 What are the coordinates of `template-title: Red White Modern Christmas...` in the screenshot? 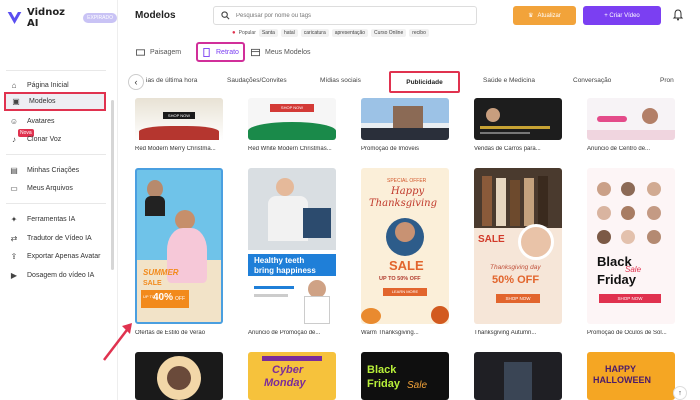 It's located at (292, 149).